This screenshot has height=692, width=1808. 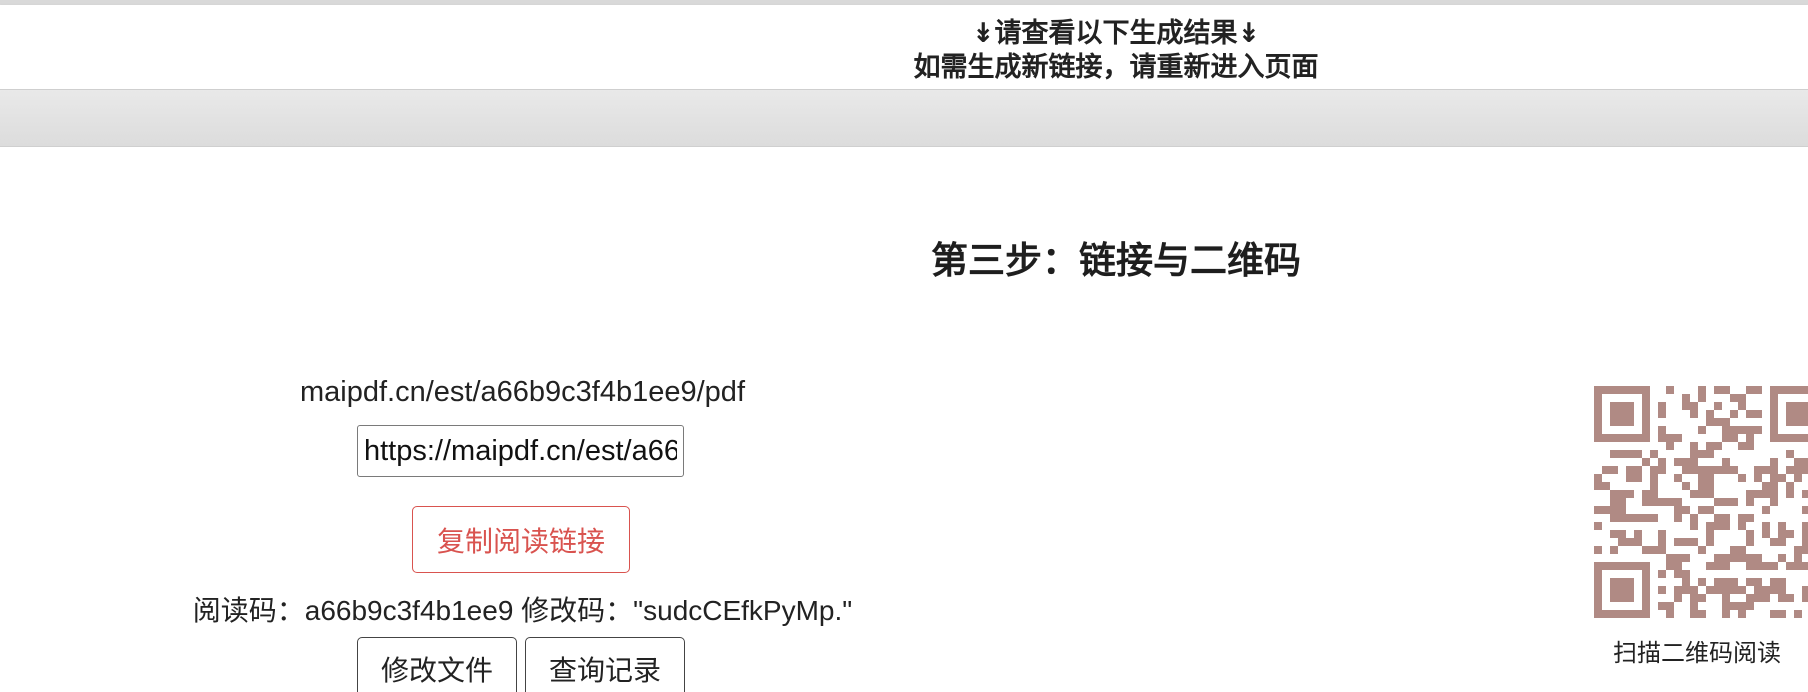 What do you see at coordinates (605, 664) in the screenshot?
I see `query-history-button: 查询记录` at bounding box center [605, 664].